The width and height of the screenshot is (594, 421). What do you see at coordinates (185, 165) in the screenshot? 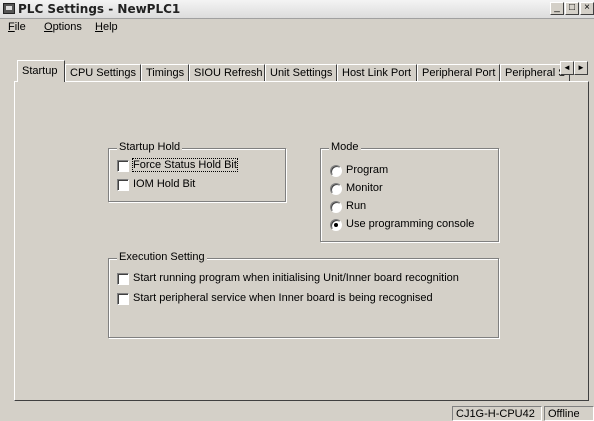
I see `force-status-hold-bit-label: Force Status Hold Bit` at bounding box center [185, 165].